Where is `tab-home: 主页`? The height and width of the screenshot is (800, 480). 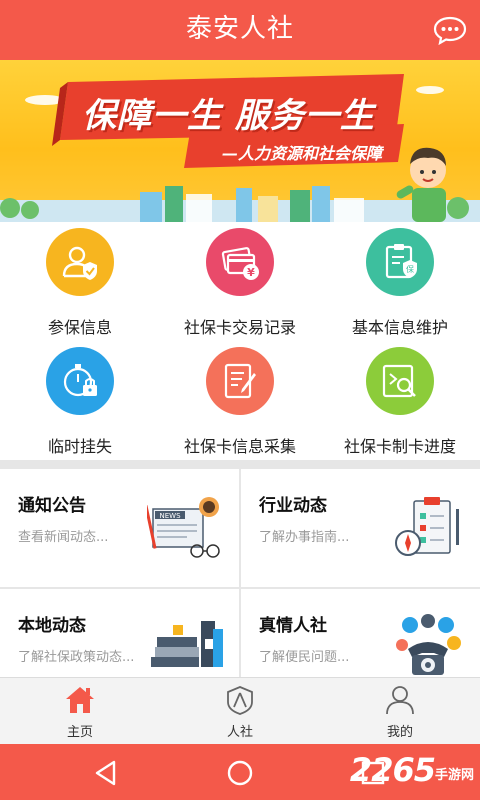
tab-home: 主页 is located at coordinates (80, 711).